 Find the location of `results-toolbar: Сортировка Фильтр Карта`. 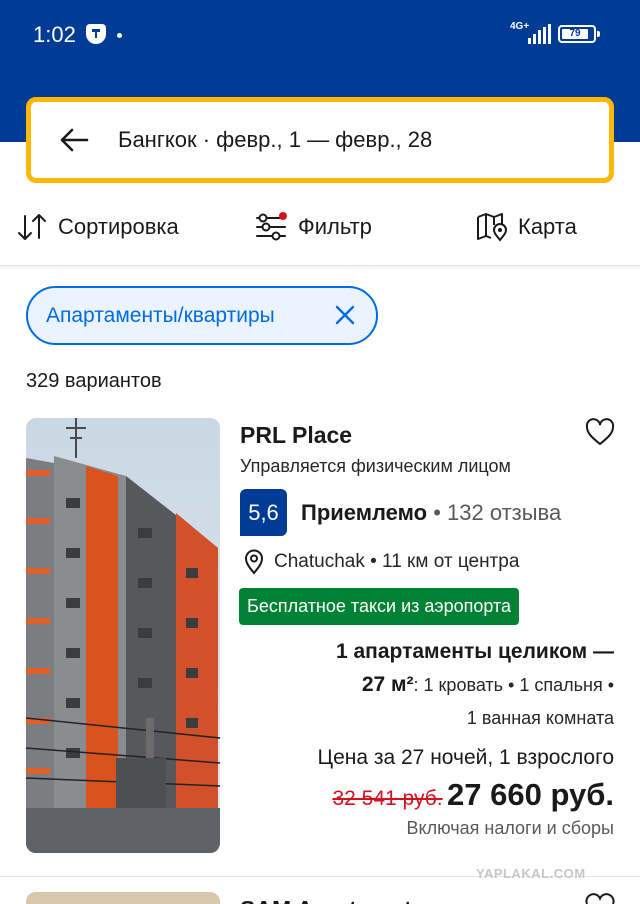

results-toolbar: Сортировка Фильтр Карта is located at coordinates (320, 231).